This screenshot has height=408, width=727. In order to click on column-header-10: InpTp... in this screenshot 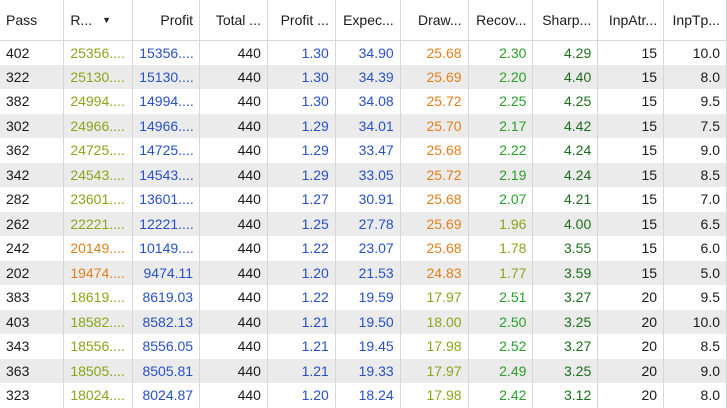, I will do `click(695, 20)`.